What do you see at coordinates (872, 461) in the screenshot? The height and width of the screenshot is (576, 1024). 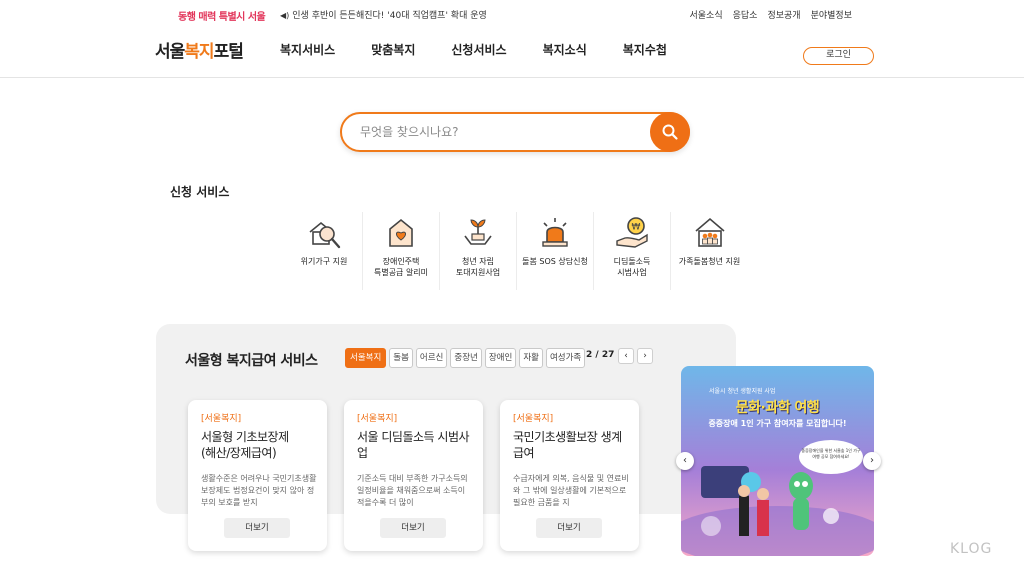 I see `banner-next-button: ›` at bounding box center [872, 461].